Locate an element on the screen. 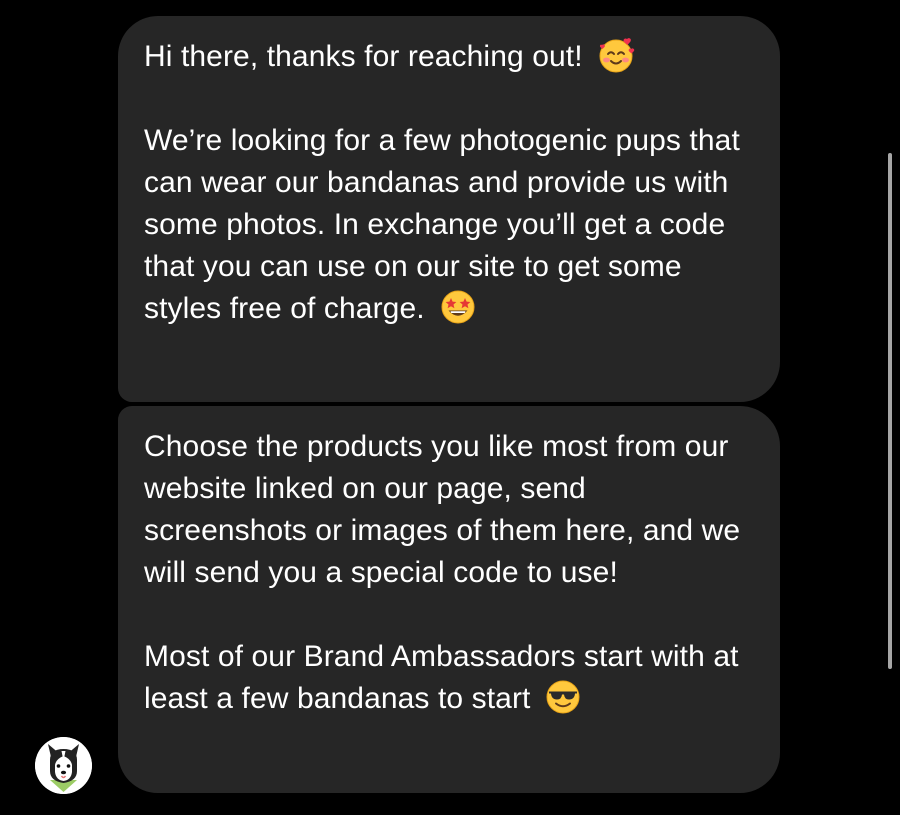  husky-dog-avatar-icon is located at coordinates (63, 765).